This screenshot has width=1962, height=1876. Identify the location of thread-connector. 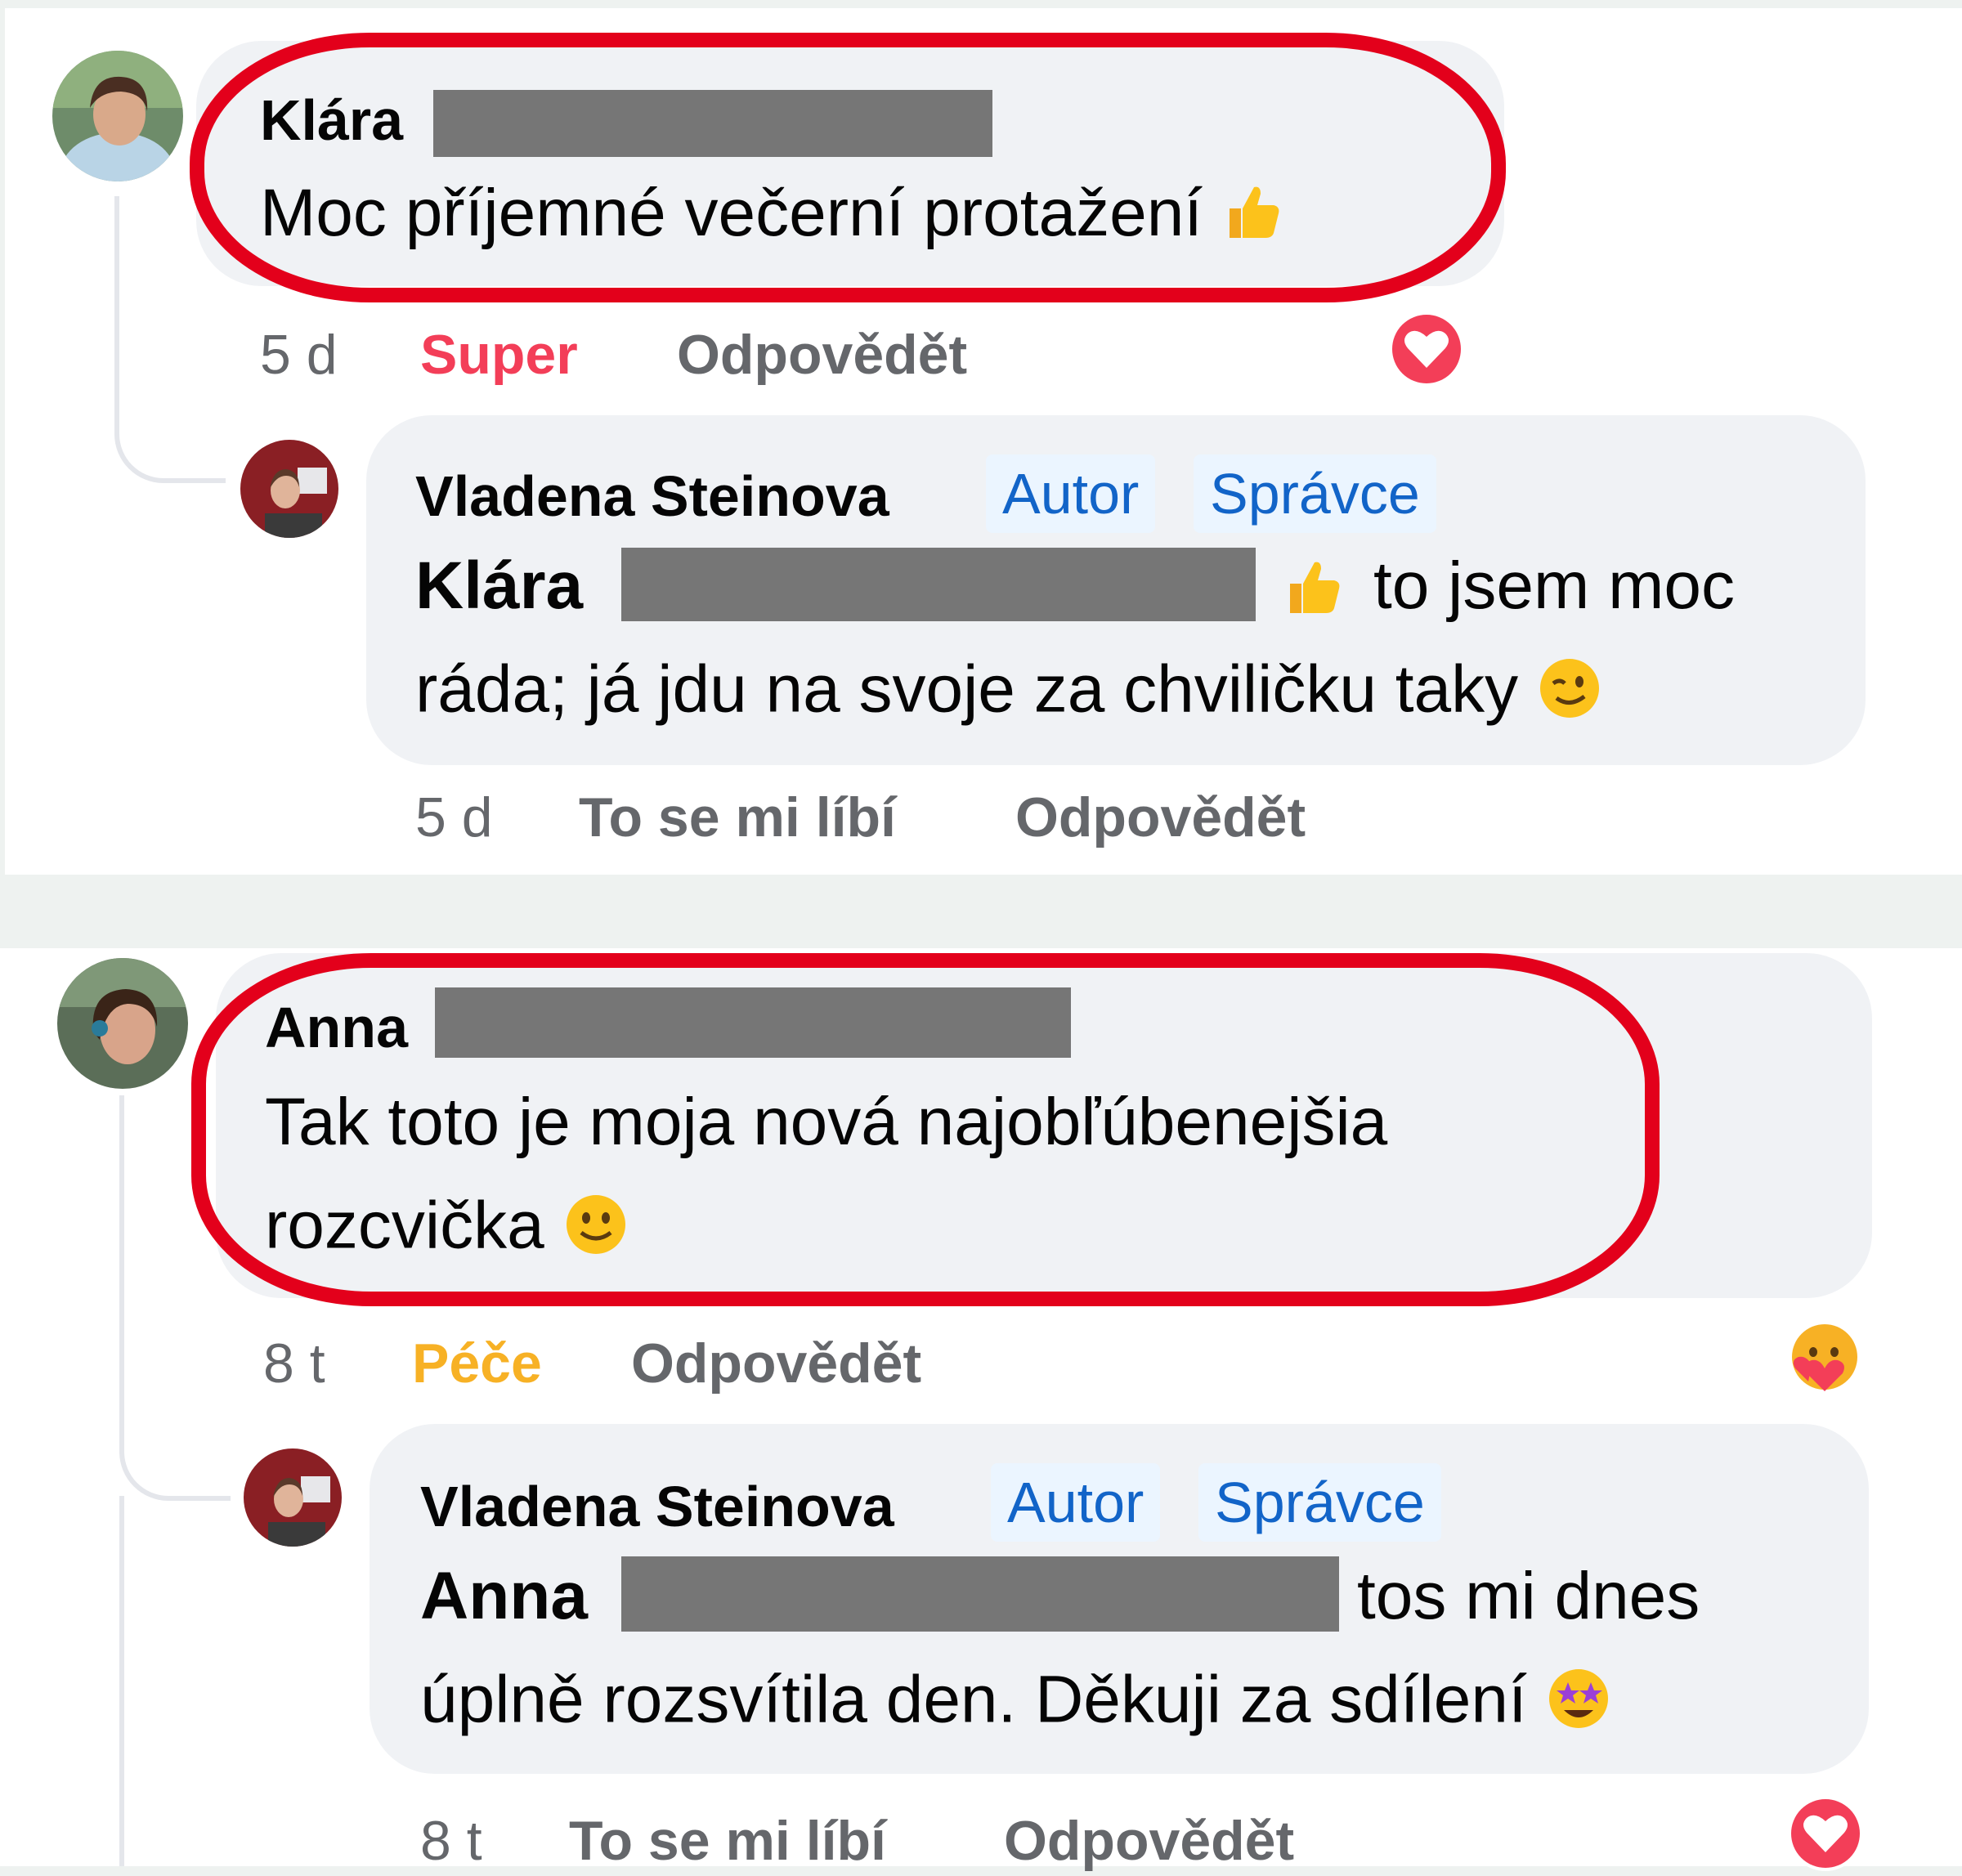
(121, 1681).